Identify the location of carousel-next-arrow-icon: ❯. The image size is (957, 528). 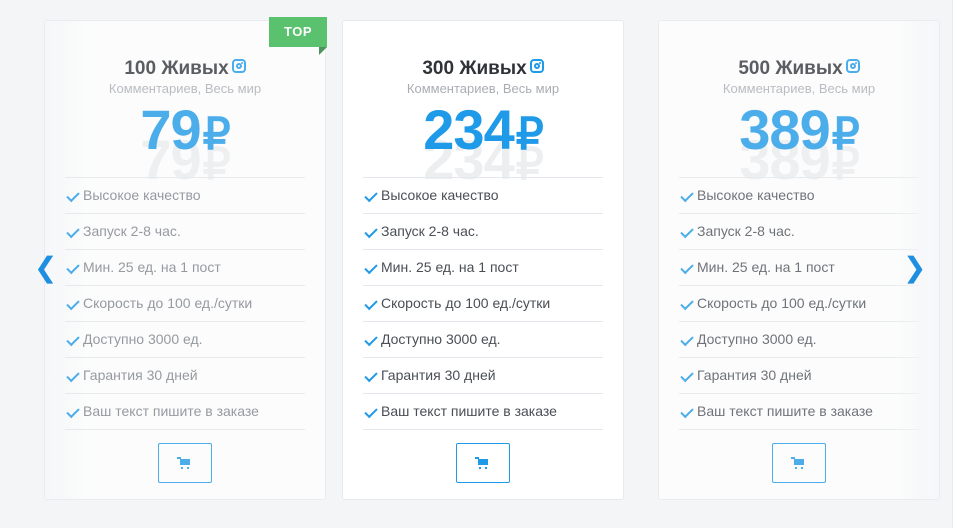
(914, 268).